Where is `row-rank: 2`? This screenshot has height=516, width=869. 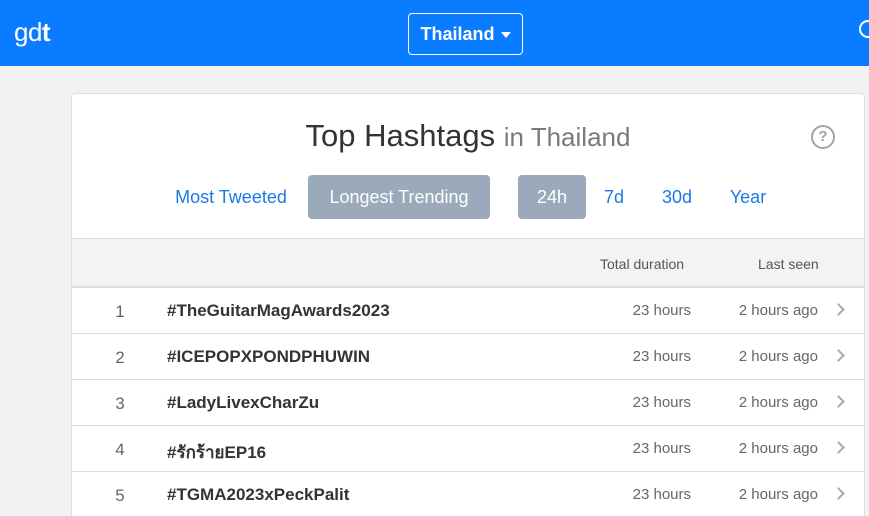 row-rank: 2 is located at coordinates (120, 357).